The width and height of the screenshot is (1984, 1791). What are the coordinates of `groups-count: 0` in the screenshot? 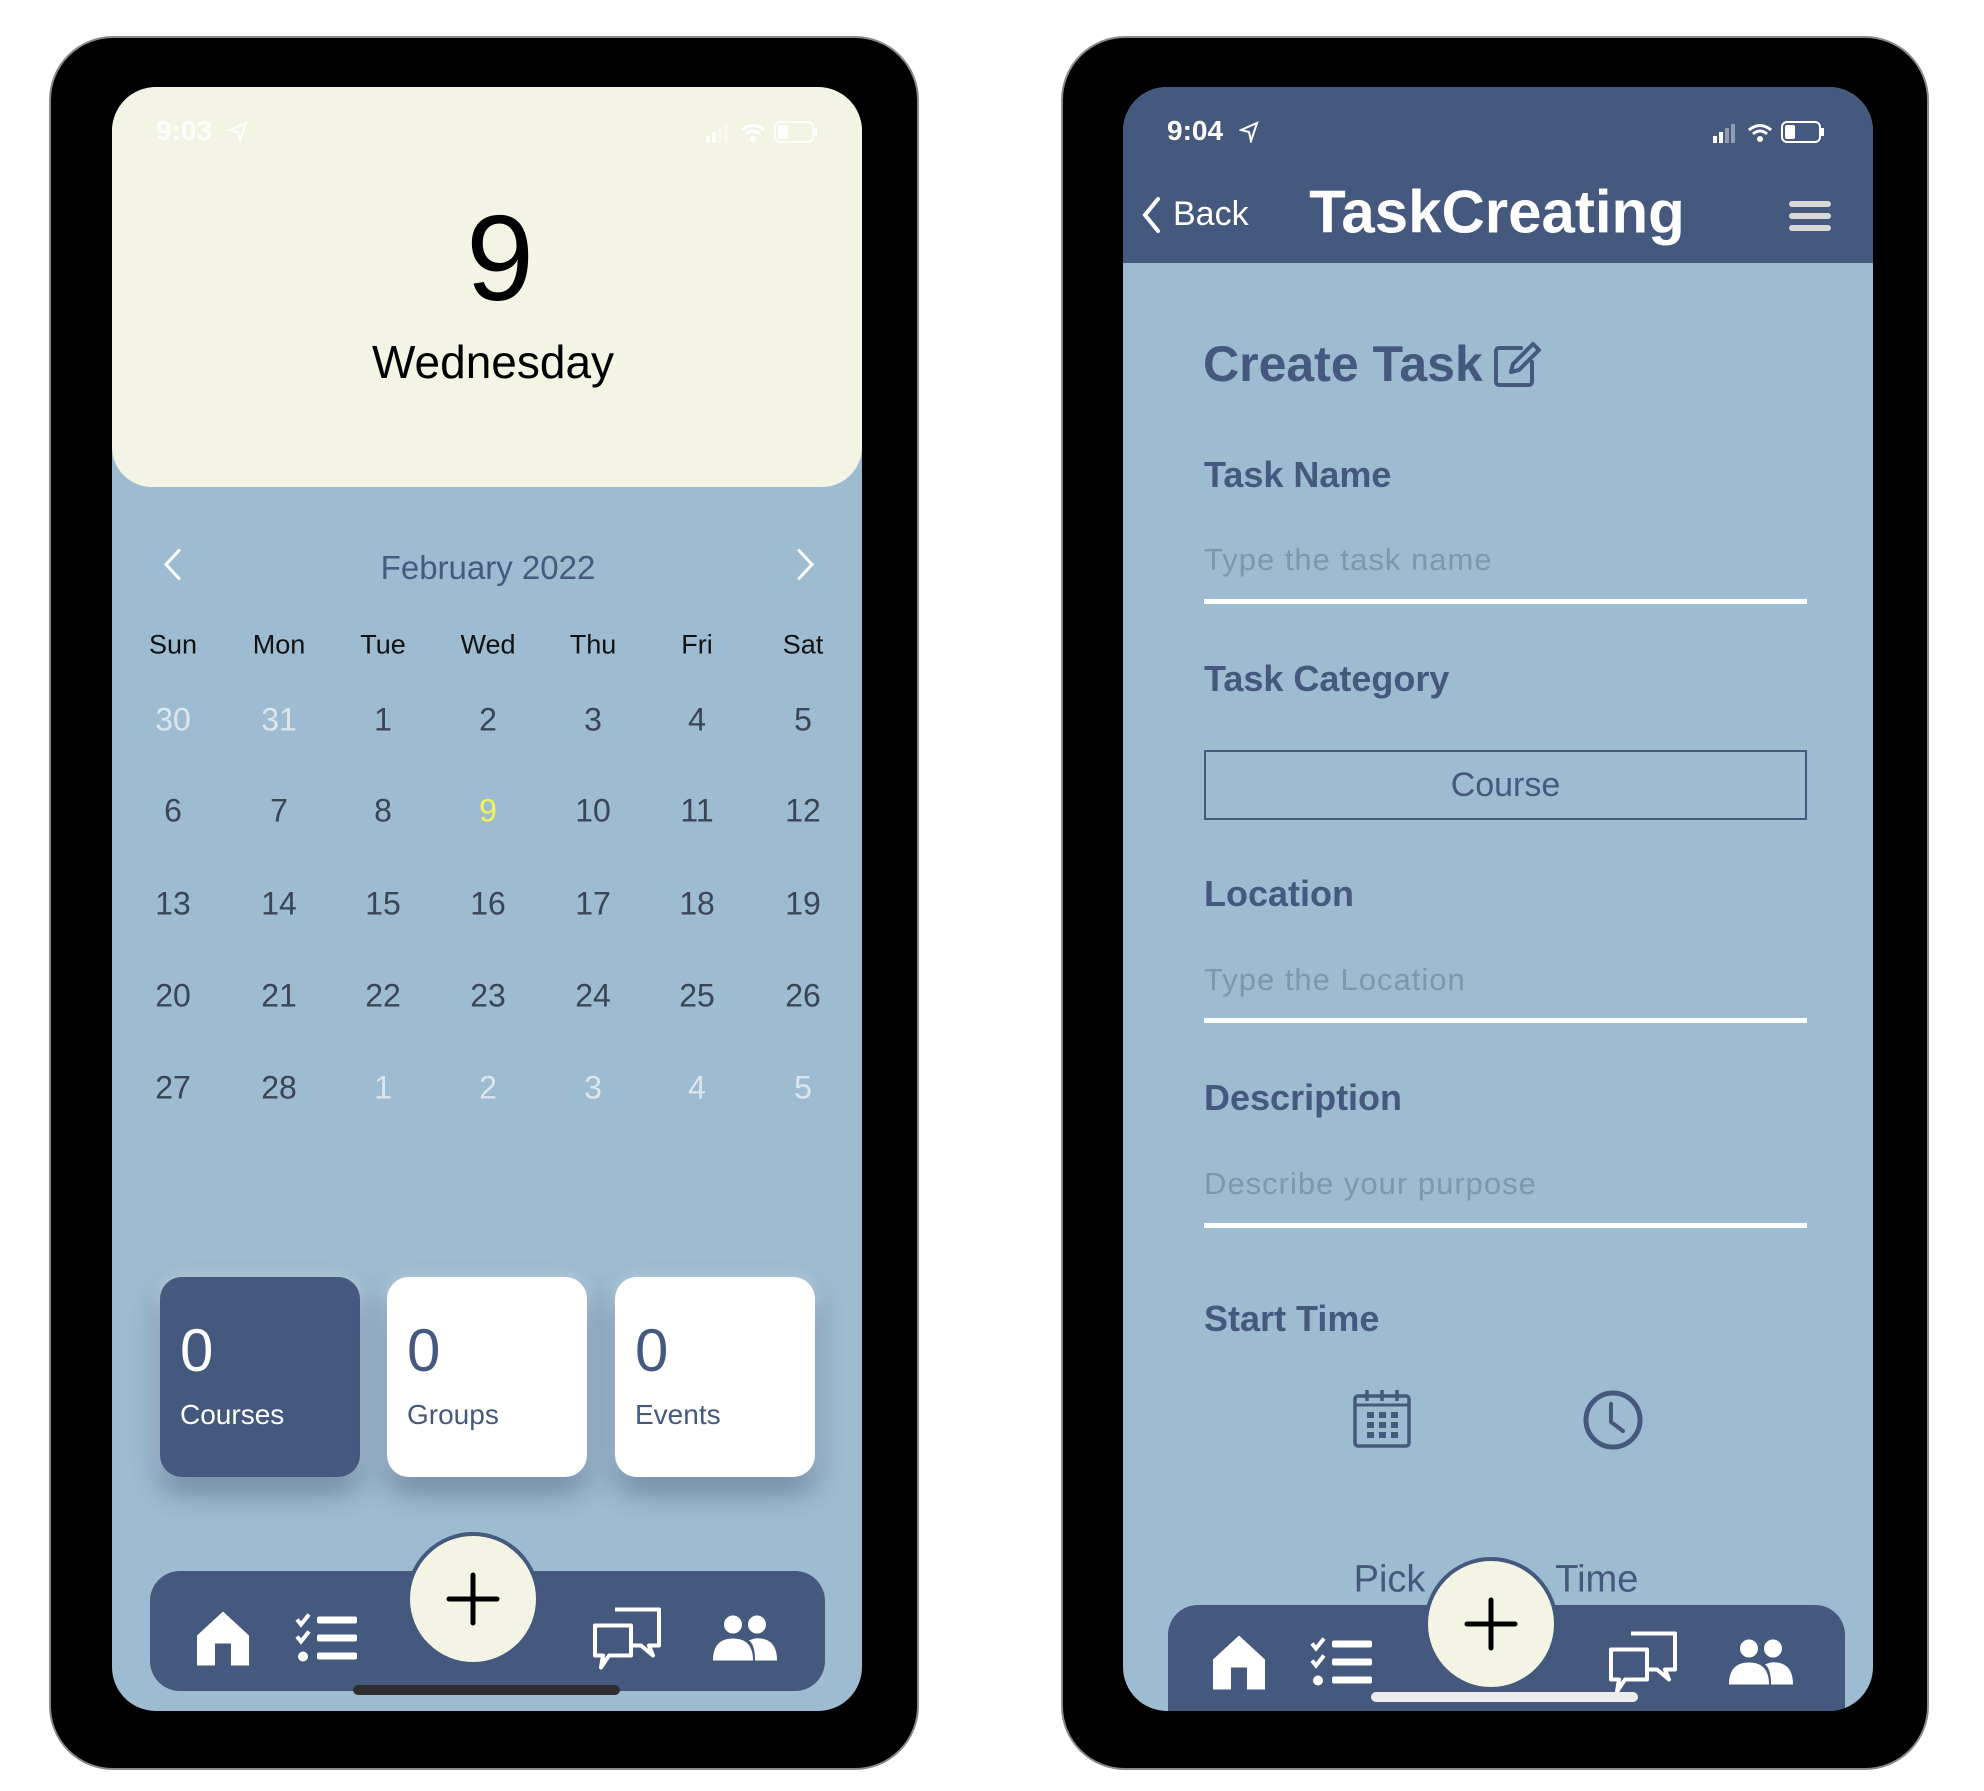 It's located at (424, 1350).